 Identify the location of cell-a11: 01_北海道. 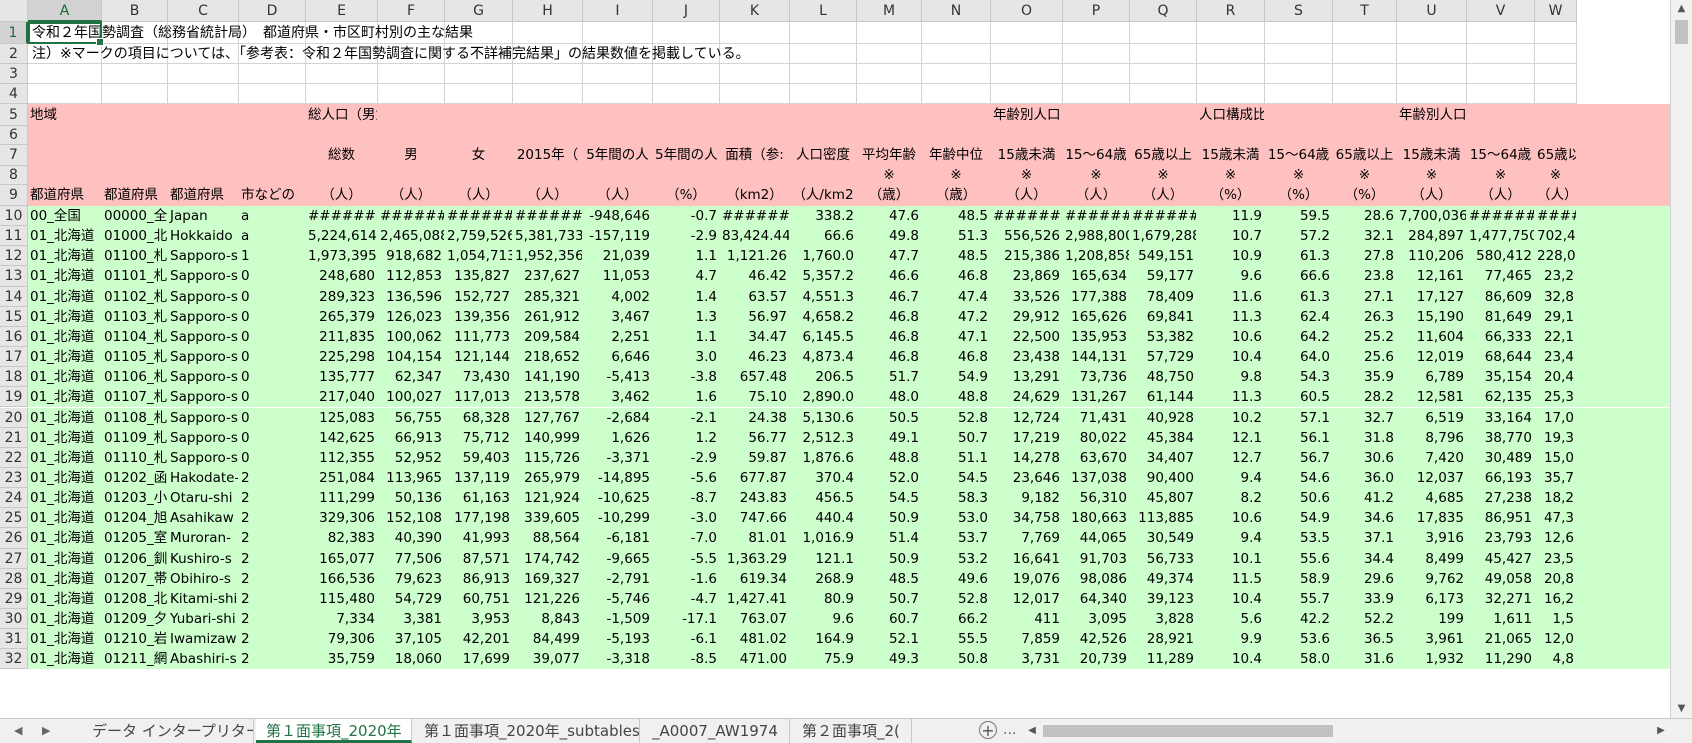
(65, 236).